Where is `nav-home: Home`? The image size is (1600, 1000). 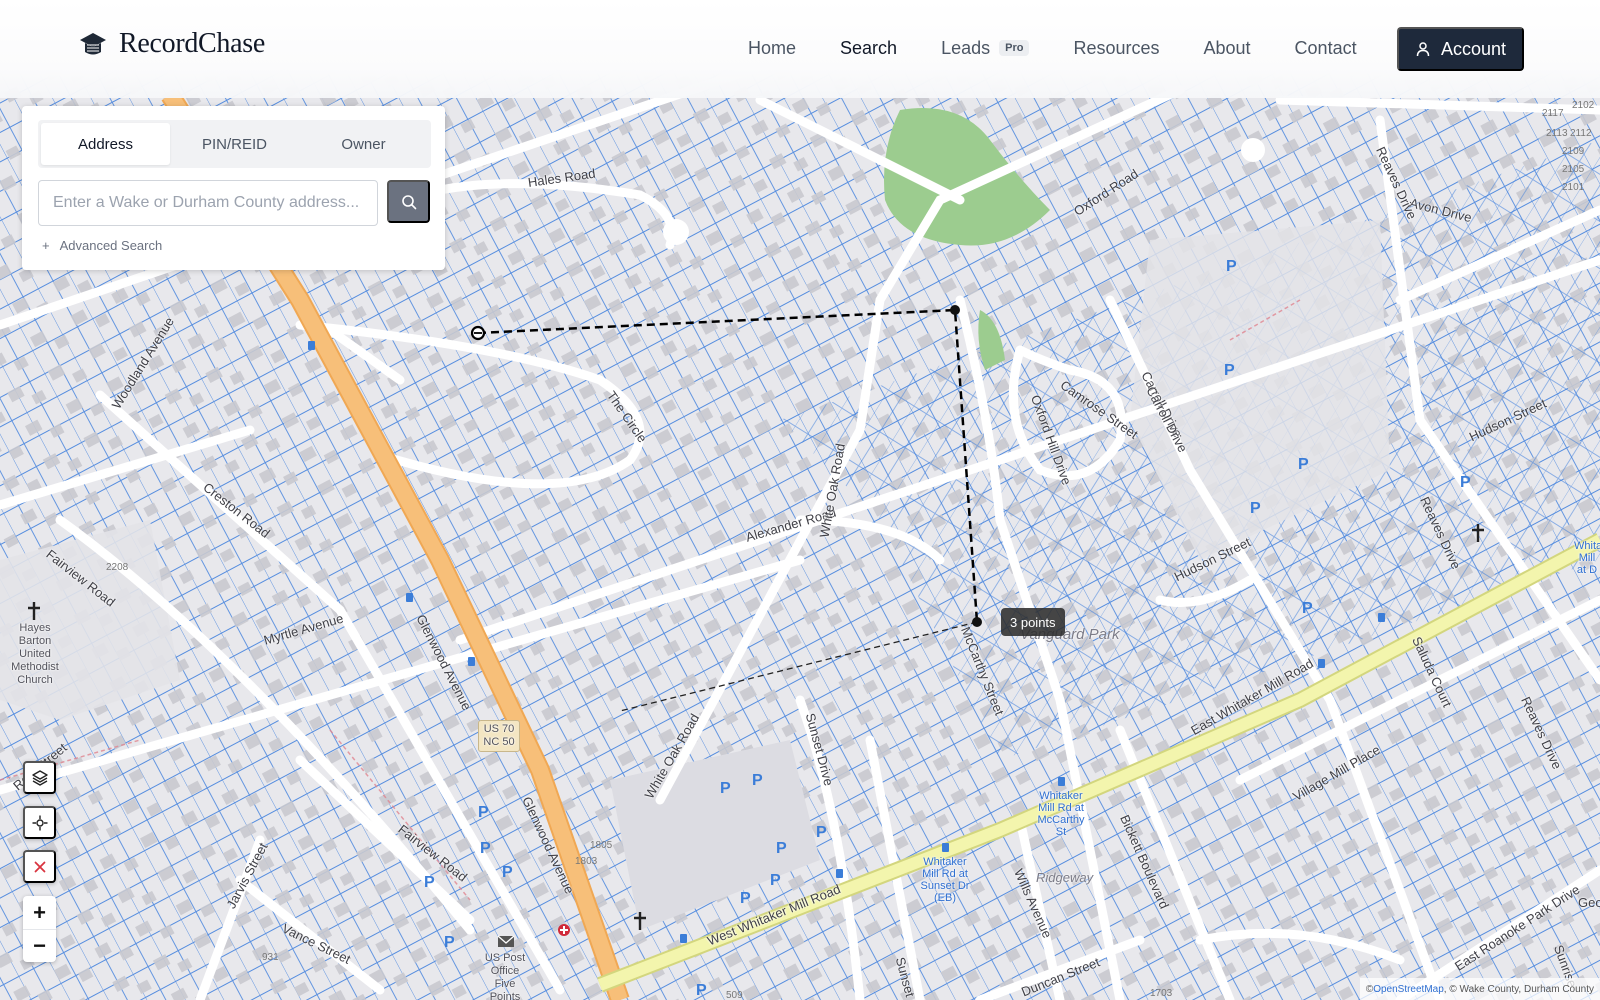 nav-home: Home is located at coordinates (772, 48).